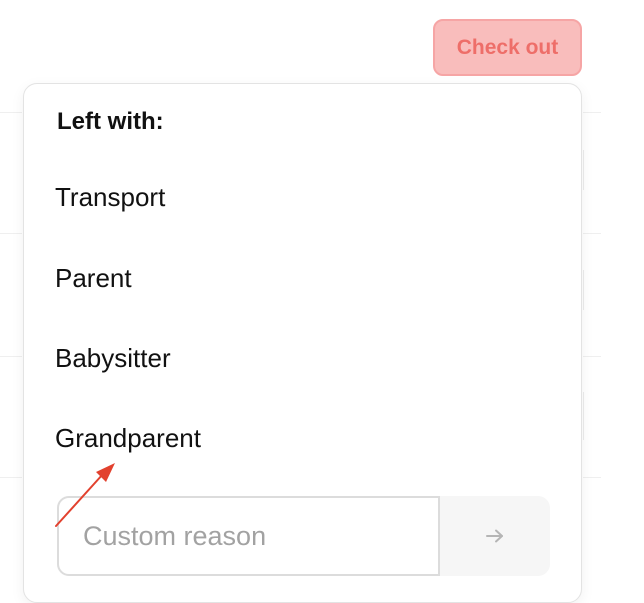 The height and width of the screenshot is (603, 644). What do you see at coordinates (113, 358) in the screenshot?
I see `option-babysitter: Babysitter` at bounding box center [113, 358].